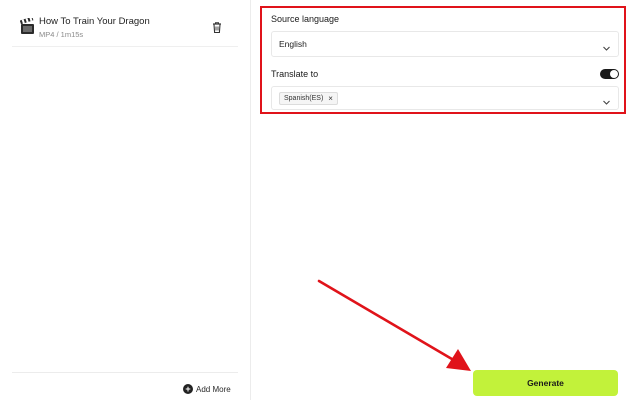 The image size is (631, 400). What do you see at coordinates (61, 34) in the screenshot?
I see `file-meta: MP4 / 1m15s` at bounding box center [61, 34].